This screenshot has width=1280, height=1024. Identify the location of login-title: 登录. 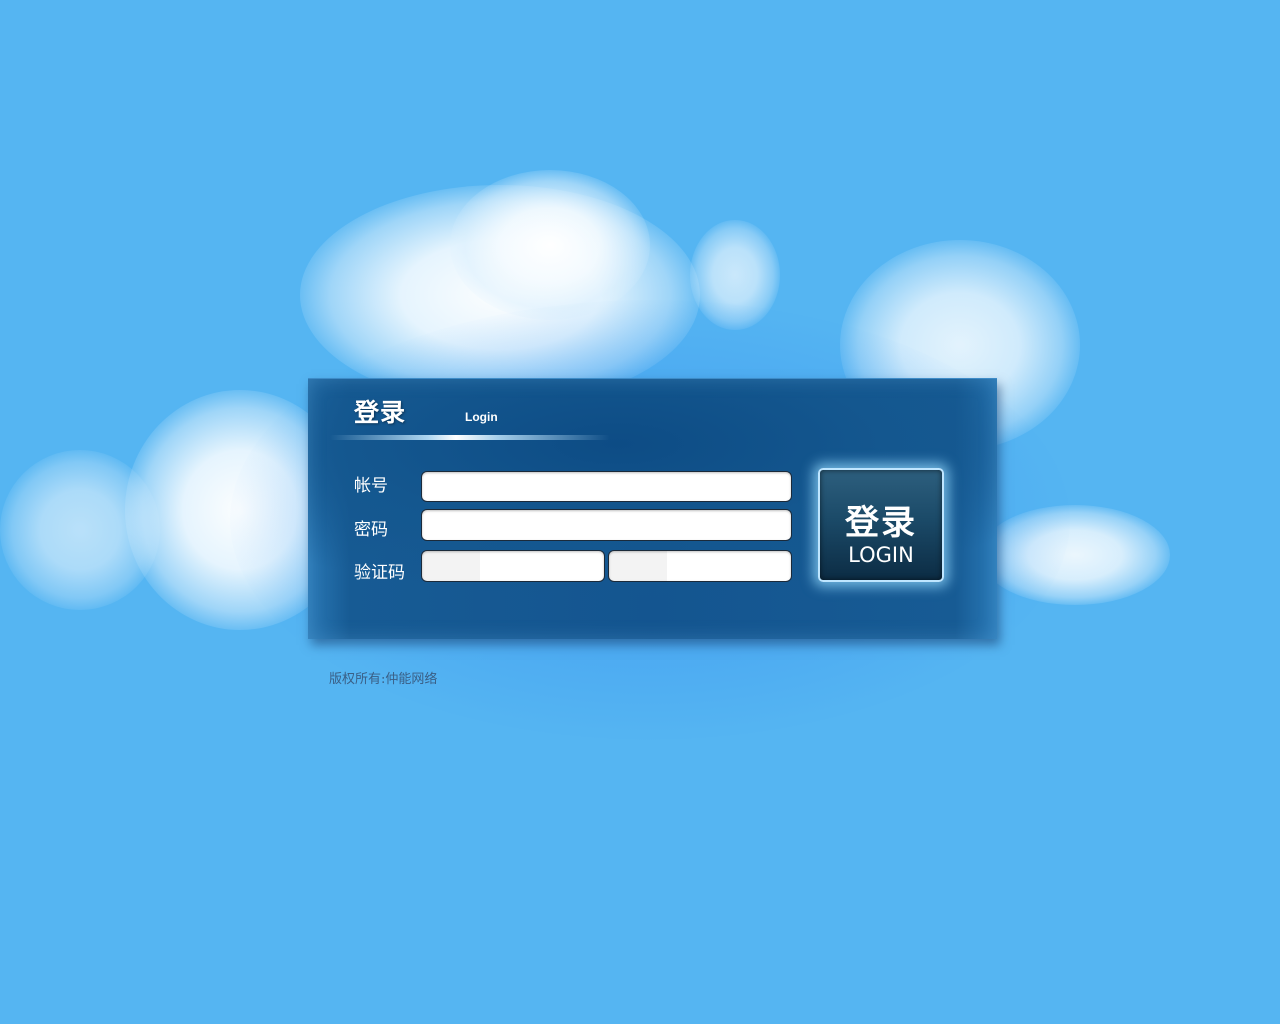
(380, 412).